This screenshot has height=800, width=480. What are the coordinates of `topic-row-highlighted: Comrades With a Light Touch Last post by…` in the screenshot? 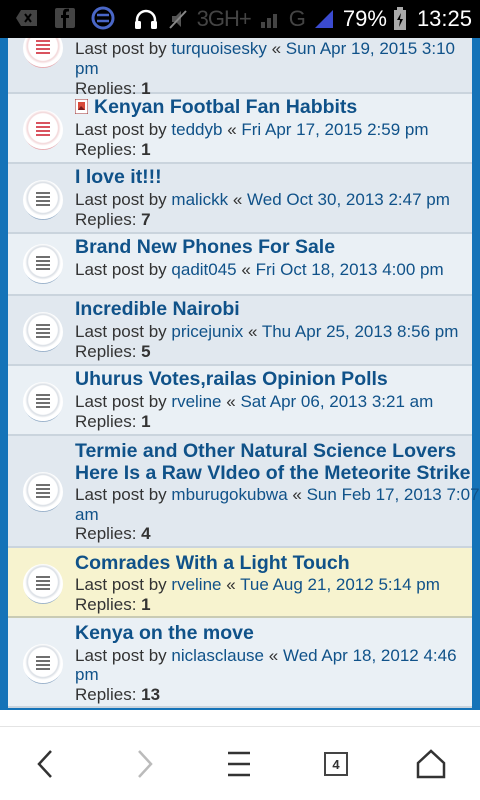 It's located at (240, 583).